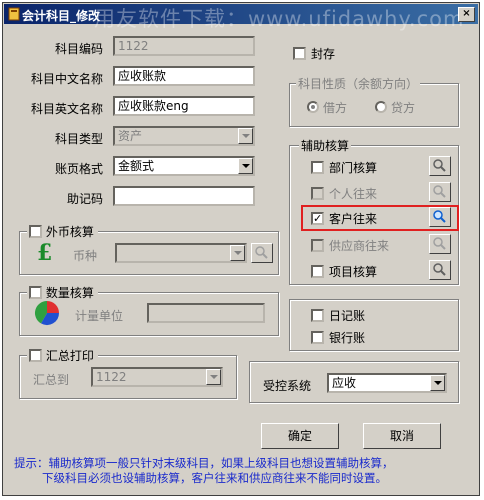  I want to click on aux-customer-search-button, so click(440, 217).